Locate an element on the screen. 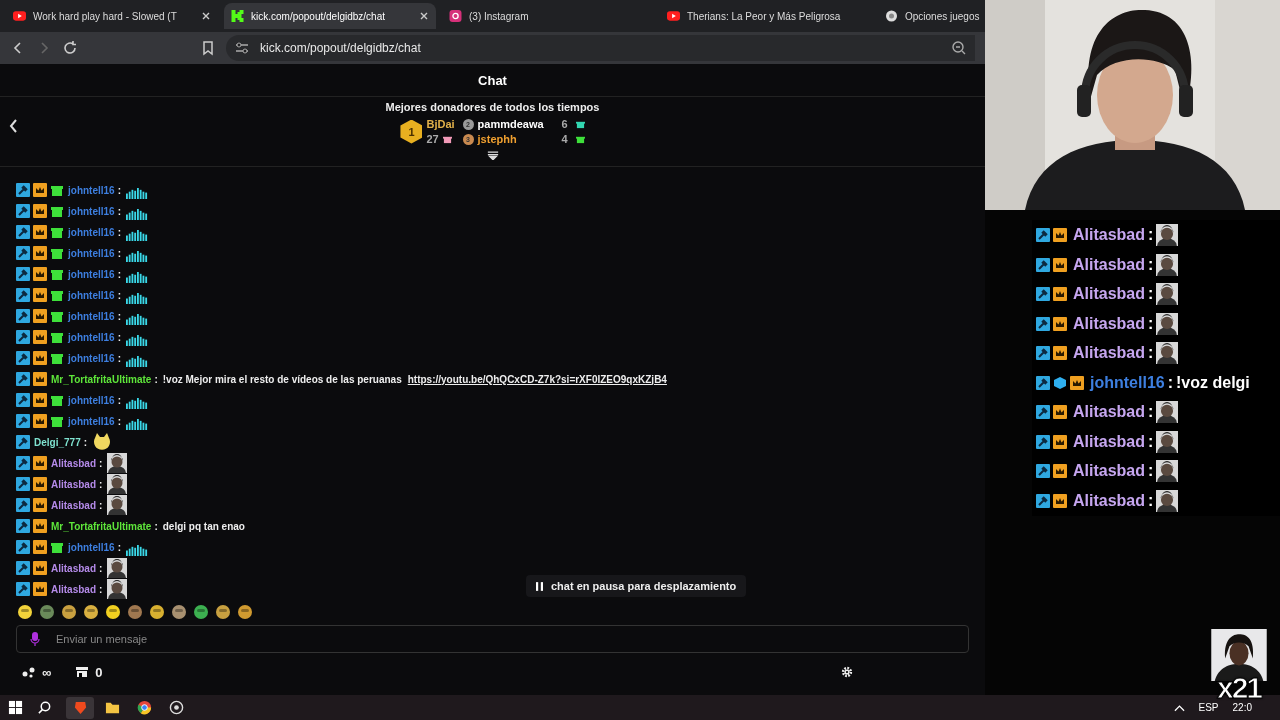  back-icon is located at coordinates (14, 126).